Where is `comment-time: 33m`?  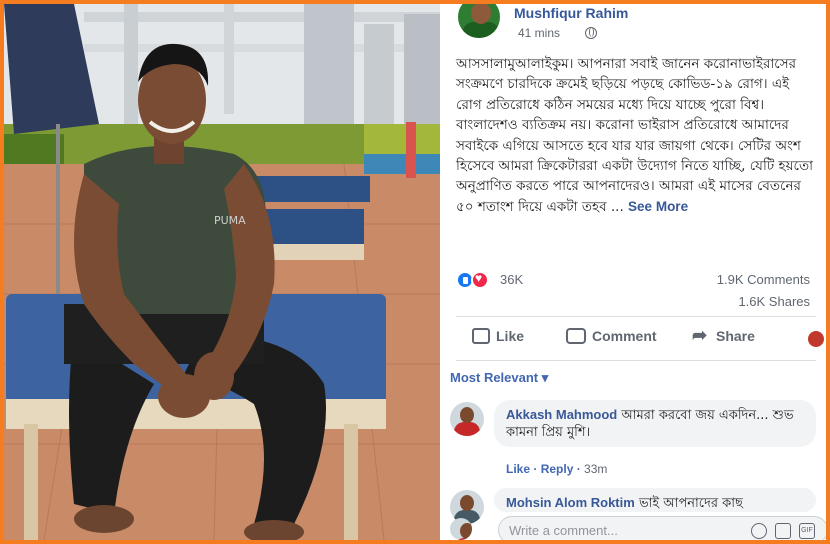 comment-time: 33m is located at coordinates (595, 469).